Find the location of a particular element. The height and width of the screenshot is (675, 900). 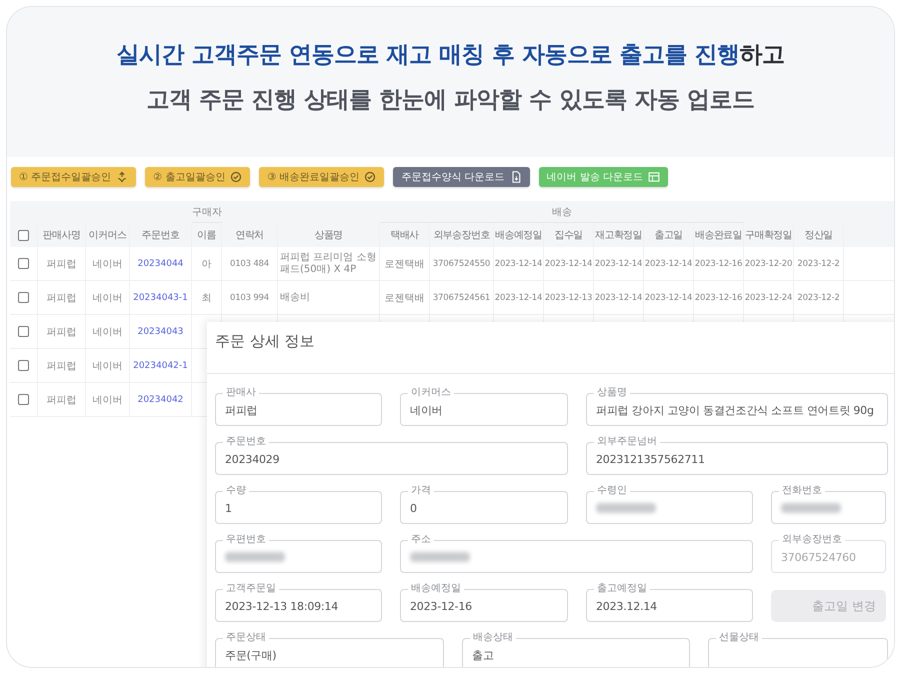

text-field: 전화번호 is located at coordinates (828, 504).